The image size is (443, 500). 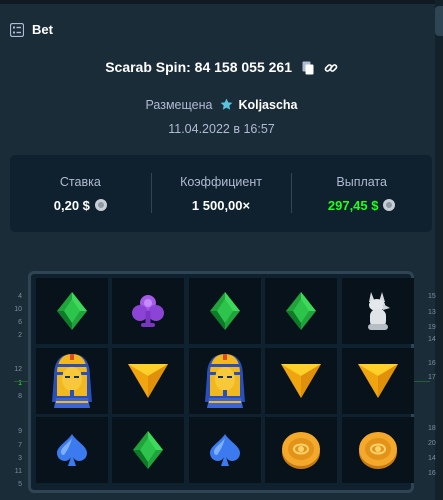 I want to click on line-number: 19, so click(x=432, y=327).